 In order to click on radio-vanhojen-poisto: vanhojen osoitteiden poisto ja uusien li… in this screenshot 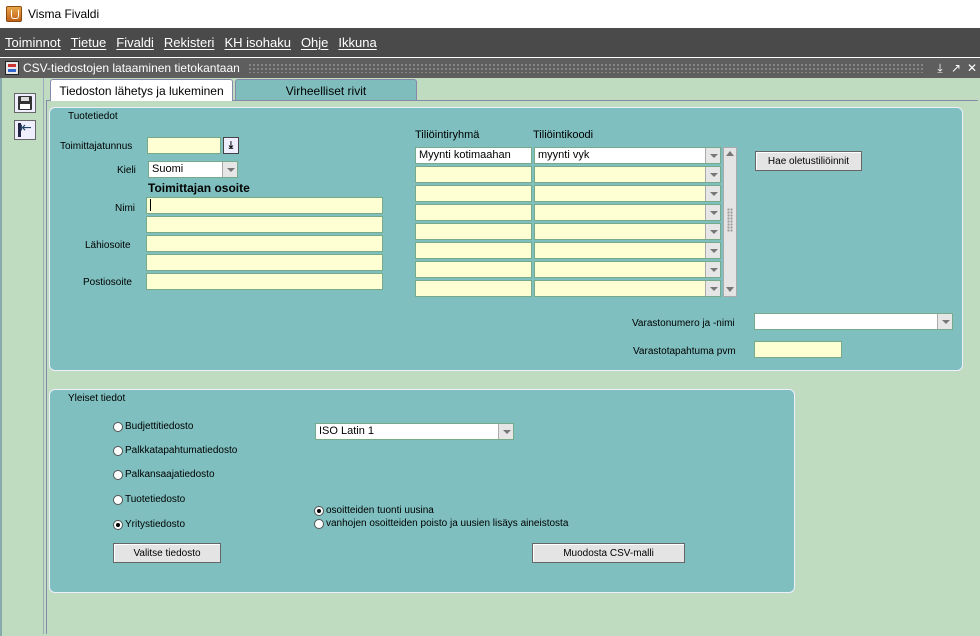, I will do `click(441, 523)`.